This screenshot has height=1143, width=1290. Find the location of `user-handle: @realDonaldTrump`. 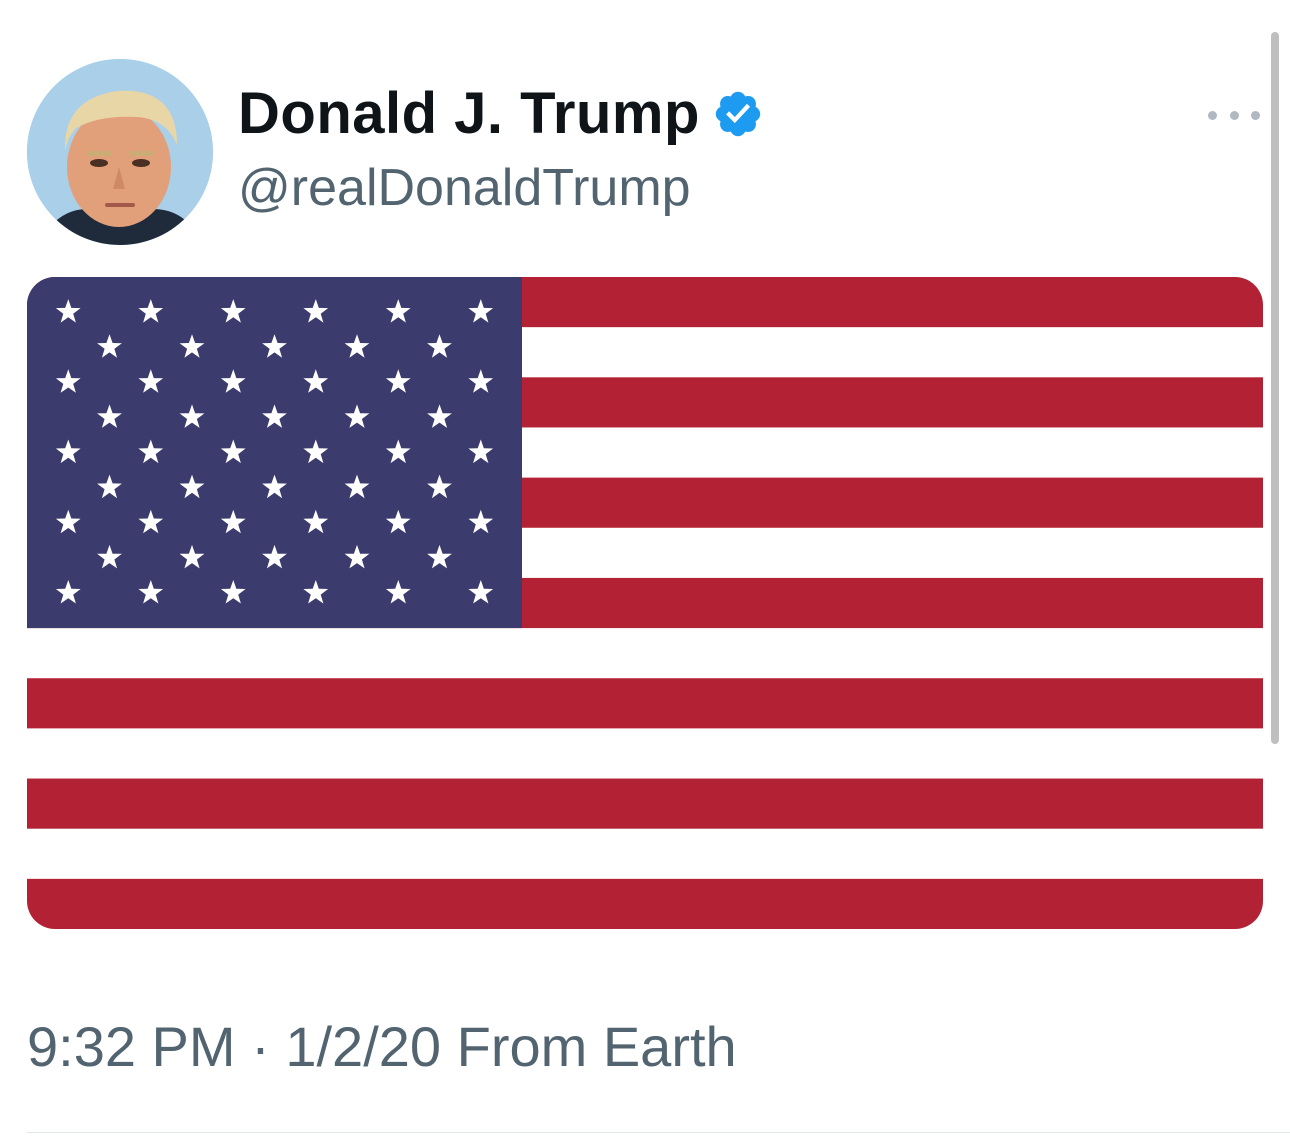

user-handle: @realDonaldTrump is located at coordinates (464, 188).